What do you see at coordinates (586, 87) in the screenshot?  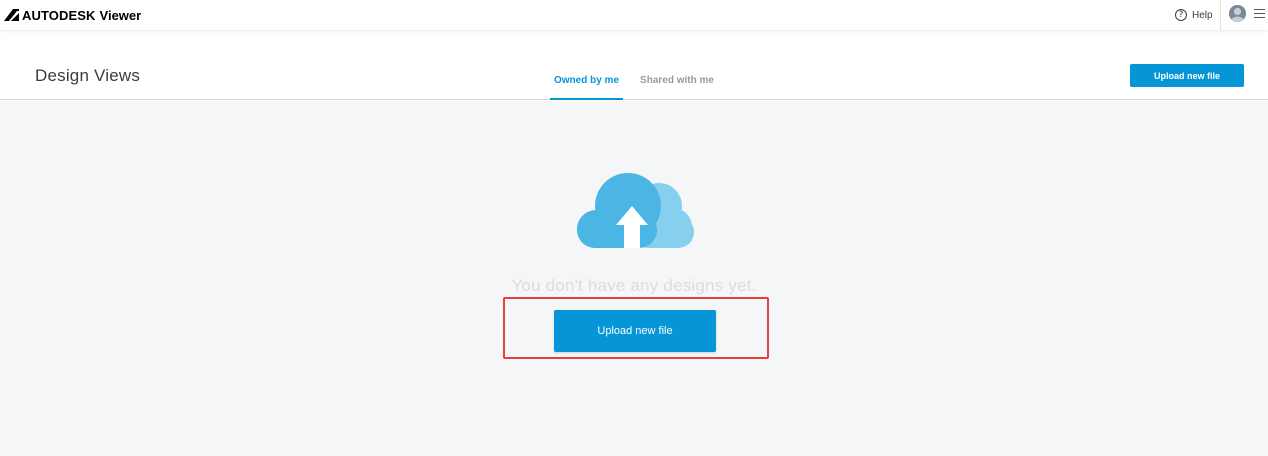 I see `tab-owned-by-me: Owned by me` at bounding box center [586, 87].